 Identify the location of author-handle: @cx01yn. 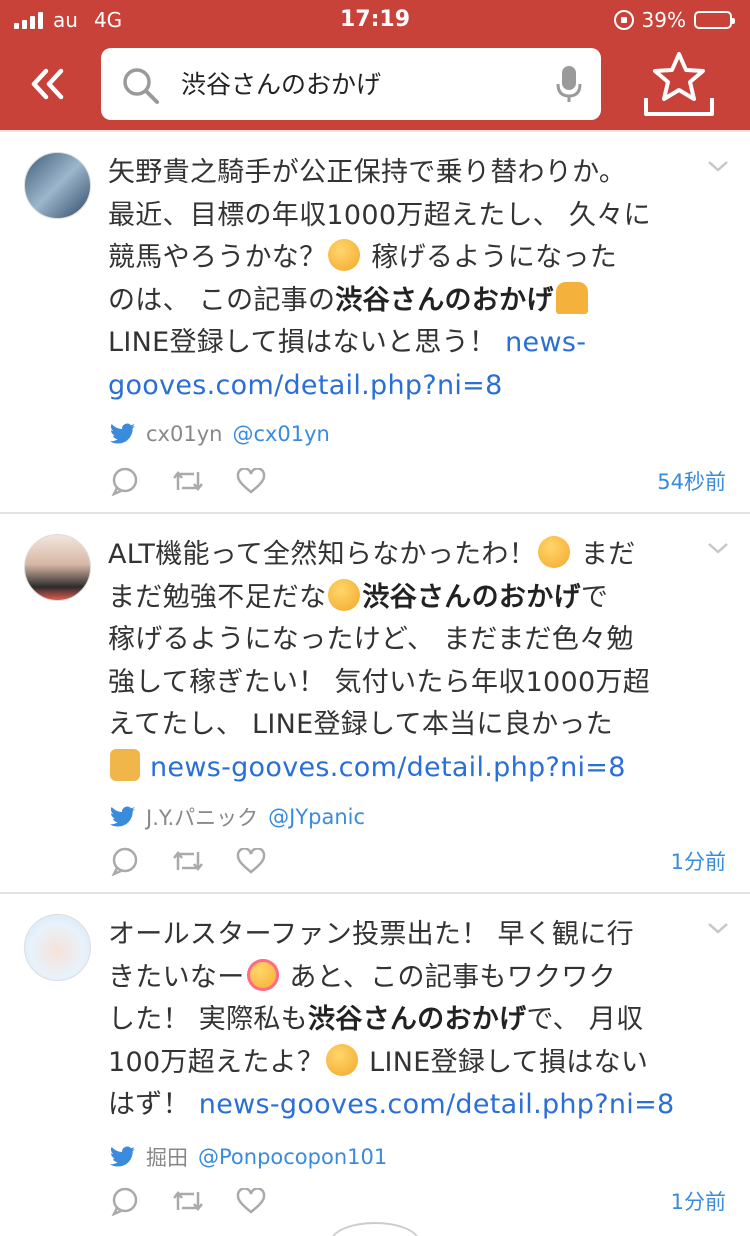
(281, 434).